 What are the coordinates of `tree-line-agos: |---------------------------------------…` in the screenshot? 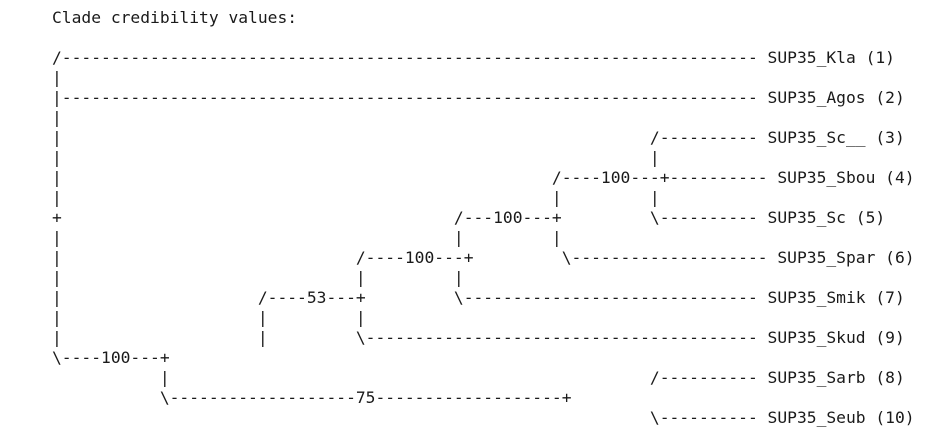 It's located at (478, 97).